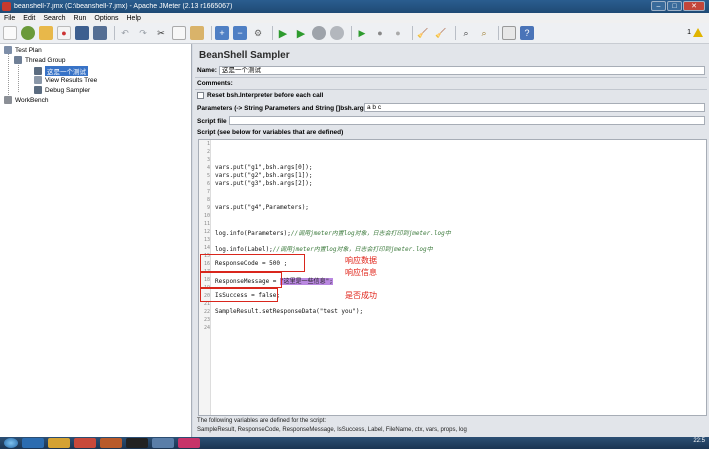  I want to click on search-icon: ⌕, so click(466, 33).